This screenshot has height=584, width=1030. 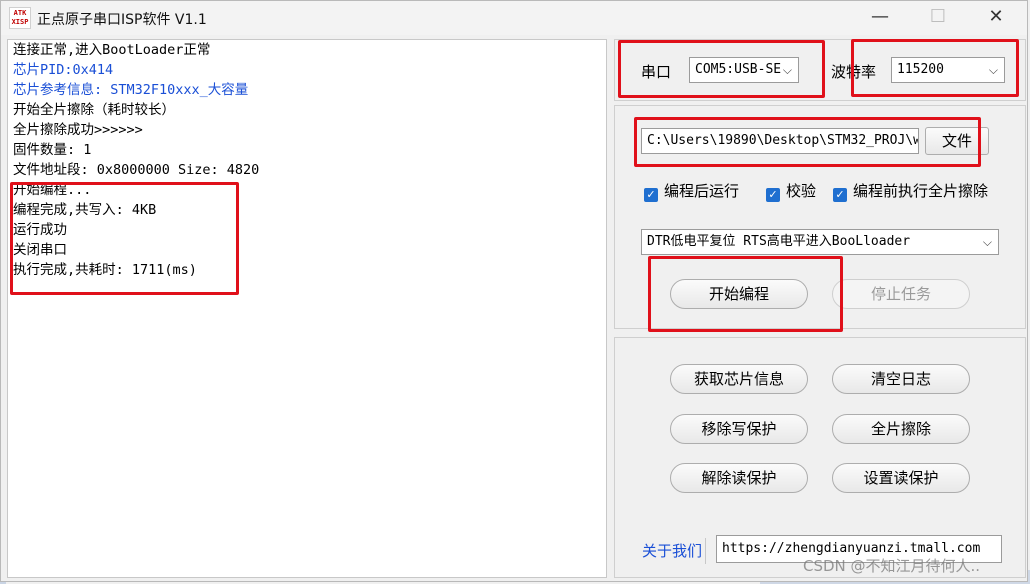 I want to click on baud-label: 波特率, so click(x=854, y=72).